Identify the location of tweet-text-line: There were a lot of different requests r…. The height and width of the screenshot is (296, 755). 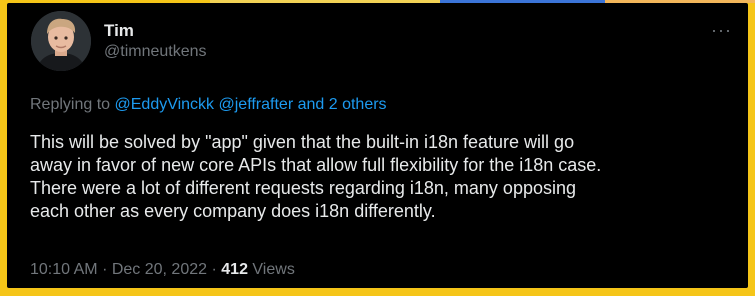
(303, 188).